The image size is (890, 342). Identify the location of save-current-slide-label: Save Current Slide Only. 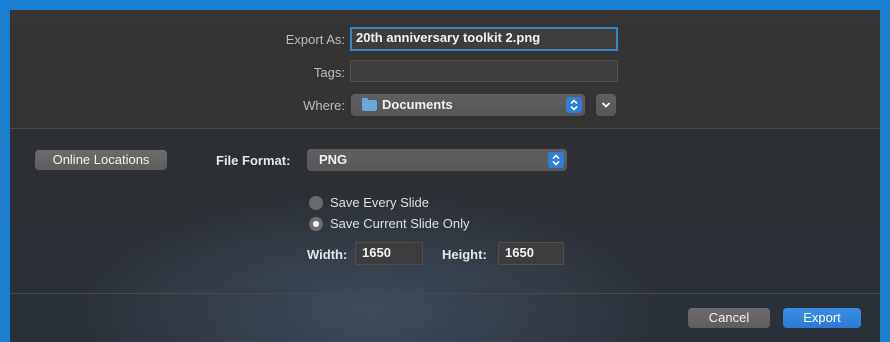
(400, 223).